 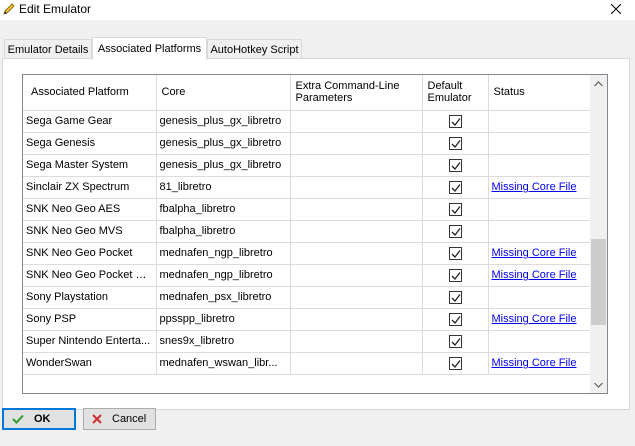 I want to click on table-row: Sony Playstation mednafen_psx_libretro, so click(x=307, y=297).